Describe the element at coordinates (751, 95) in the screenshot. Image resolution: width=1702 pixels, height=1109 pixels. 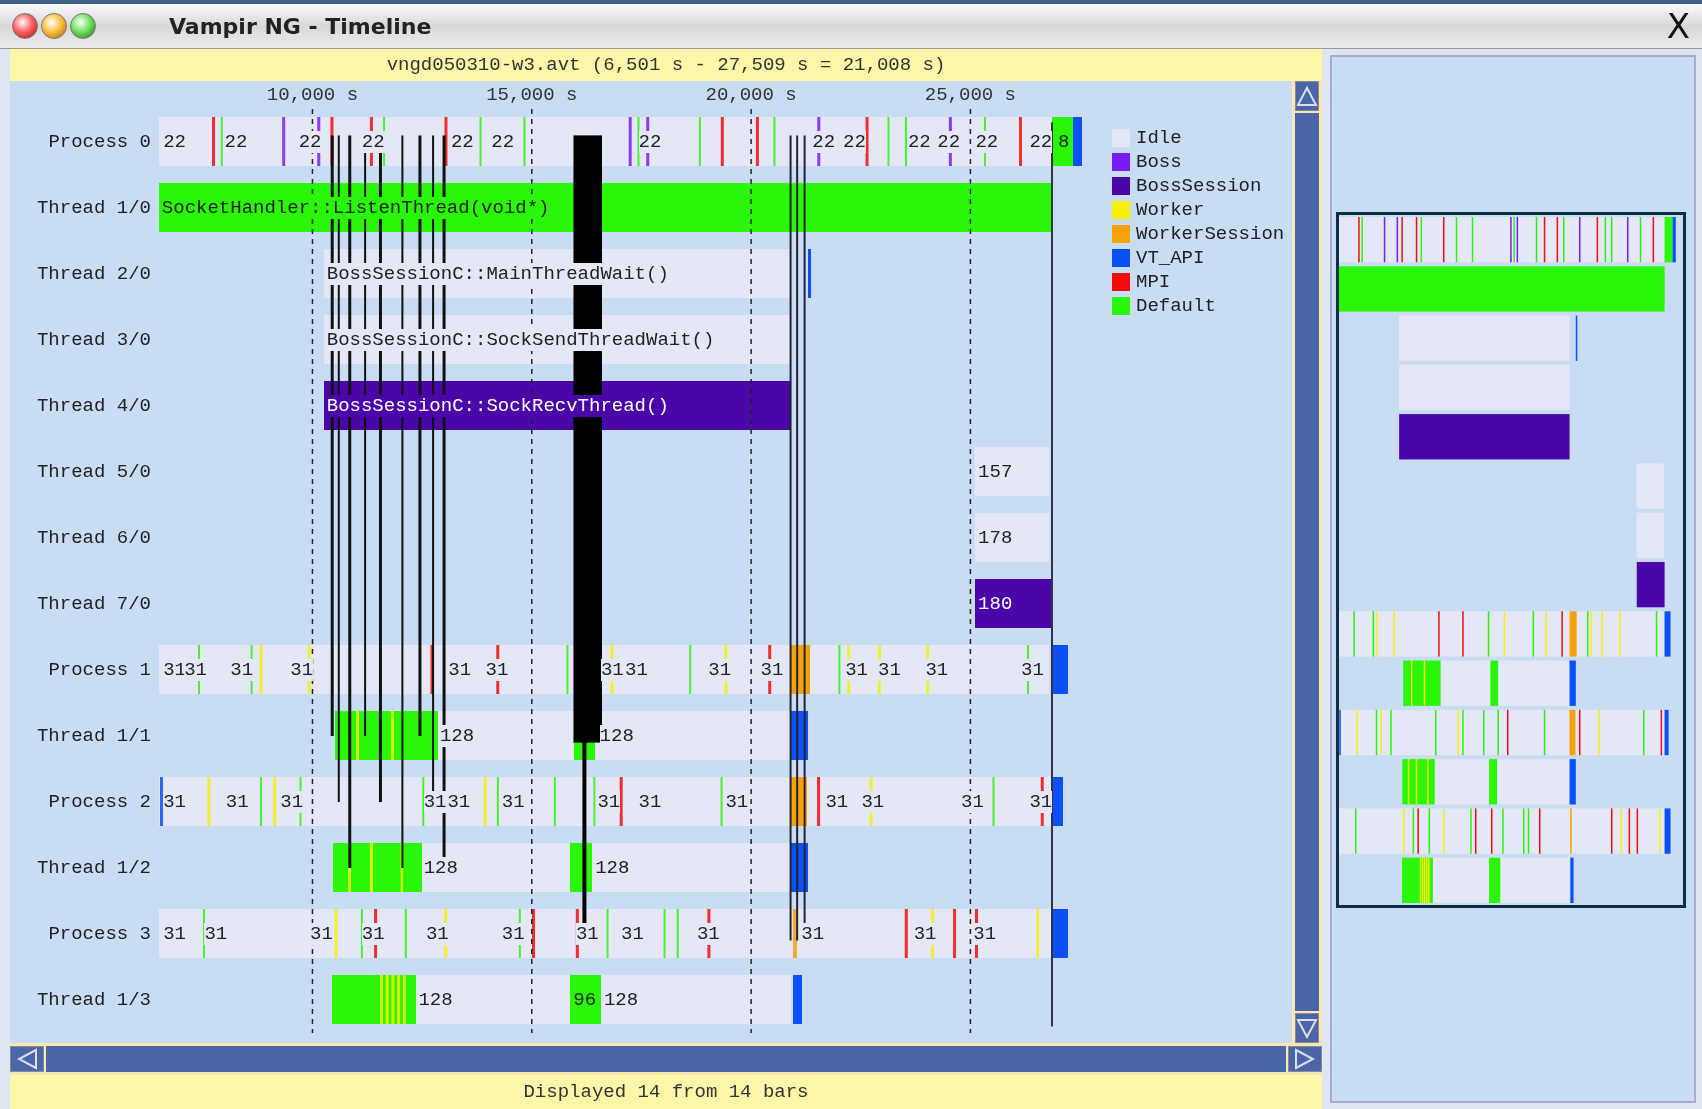
I see `axis-tick-label: 20,000 s` at that location.